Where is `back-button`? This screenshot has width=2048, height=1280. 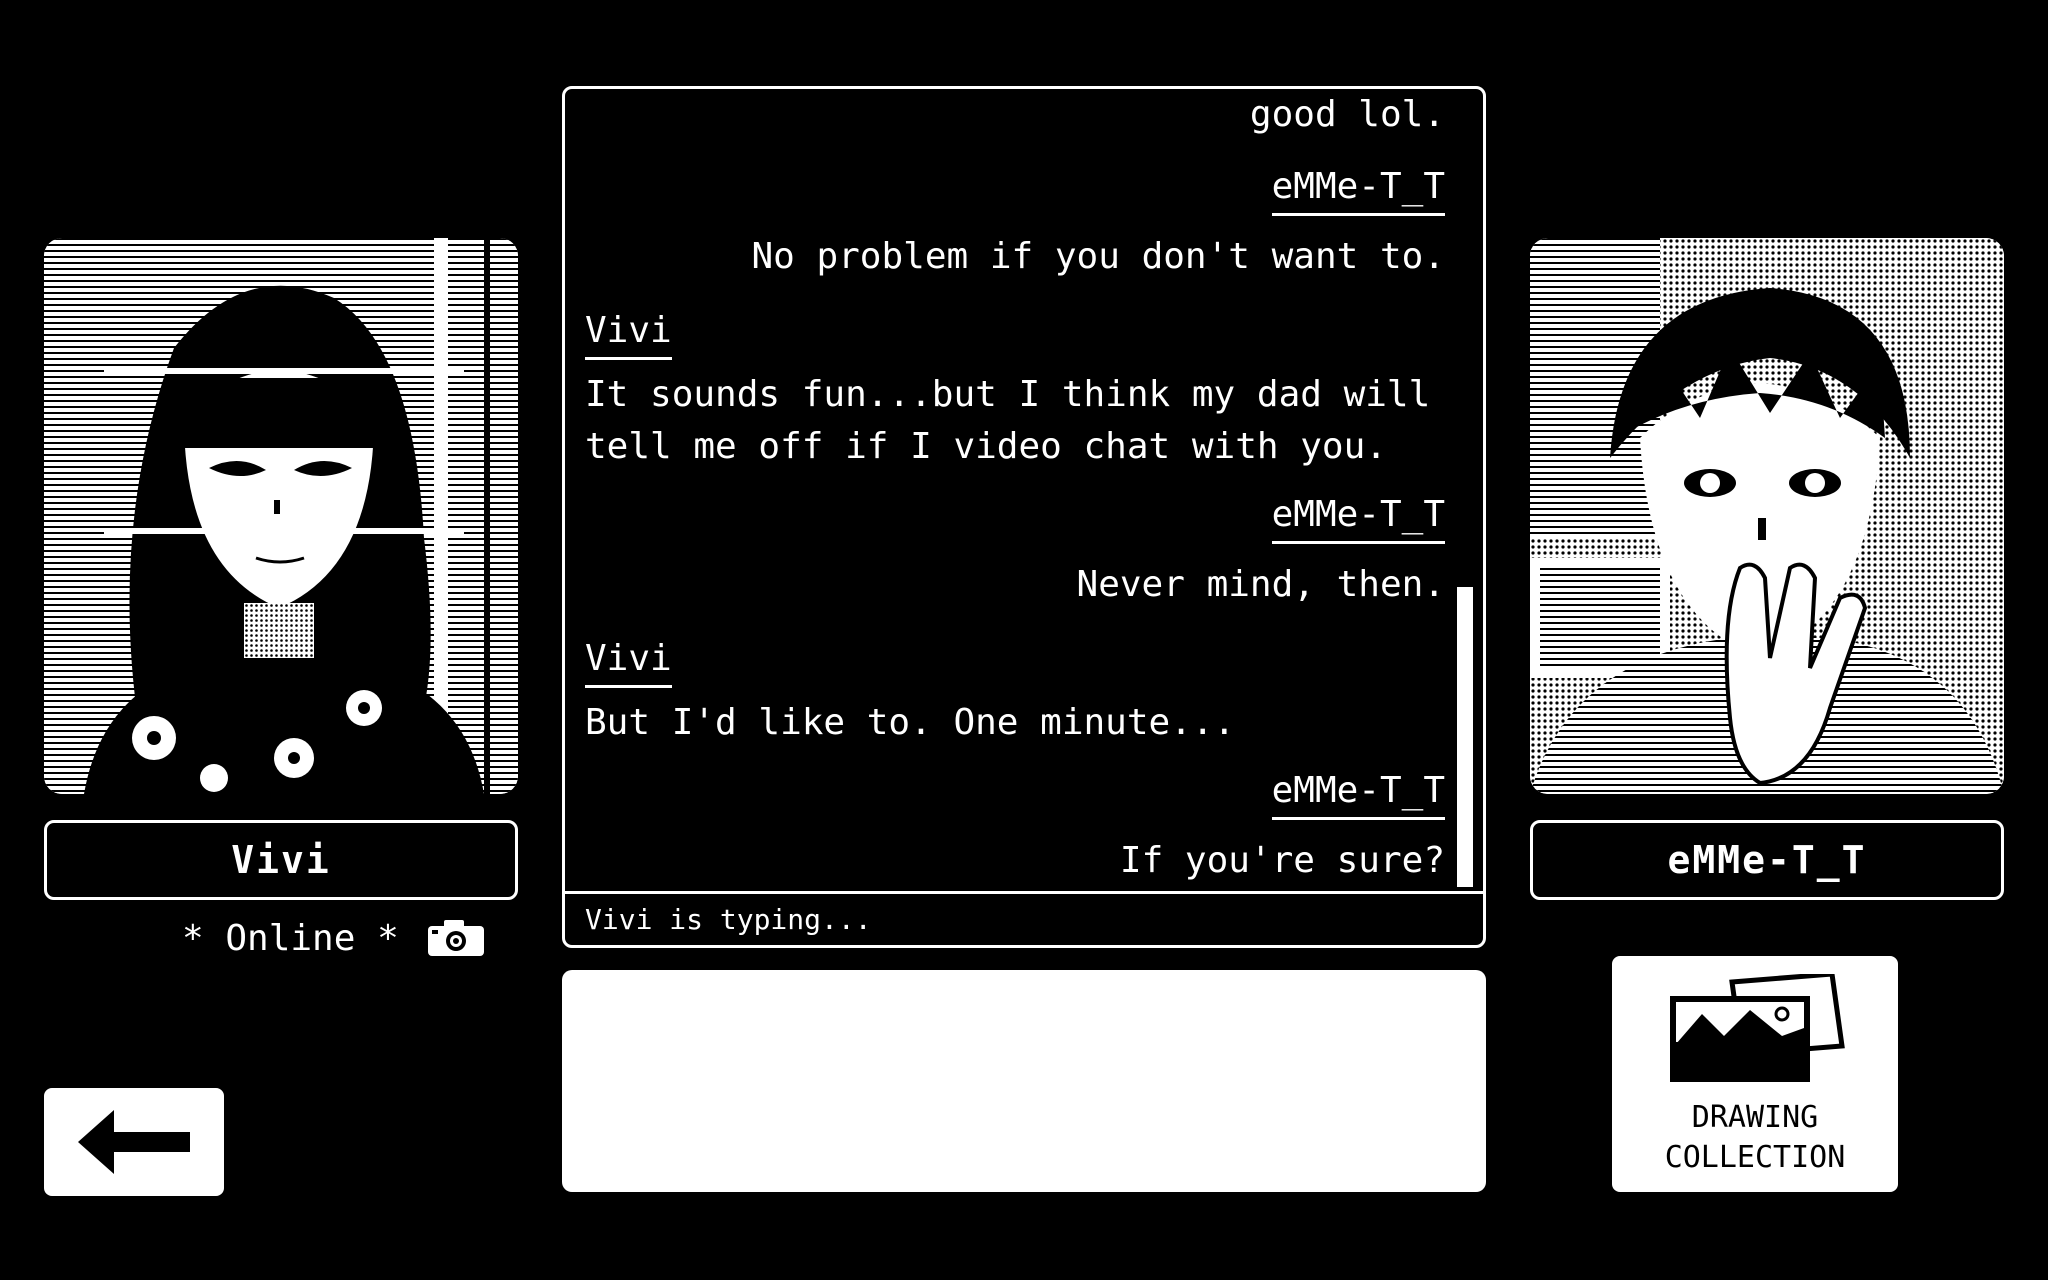
back-button is located at coordinates (134, 1142).